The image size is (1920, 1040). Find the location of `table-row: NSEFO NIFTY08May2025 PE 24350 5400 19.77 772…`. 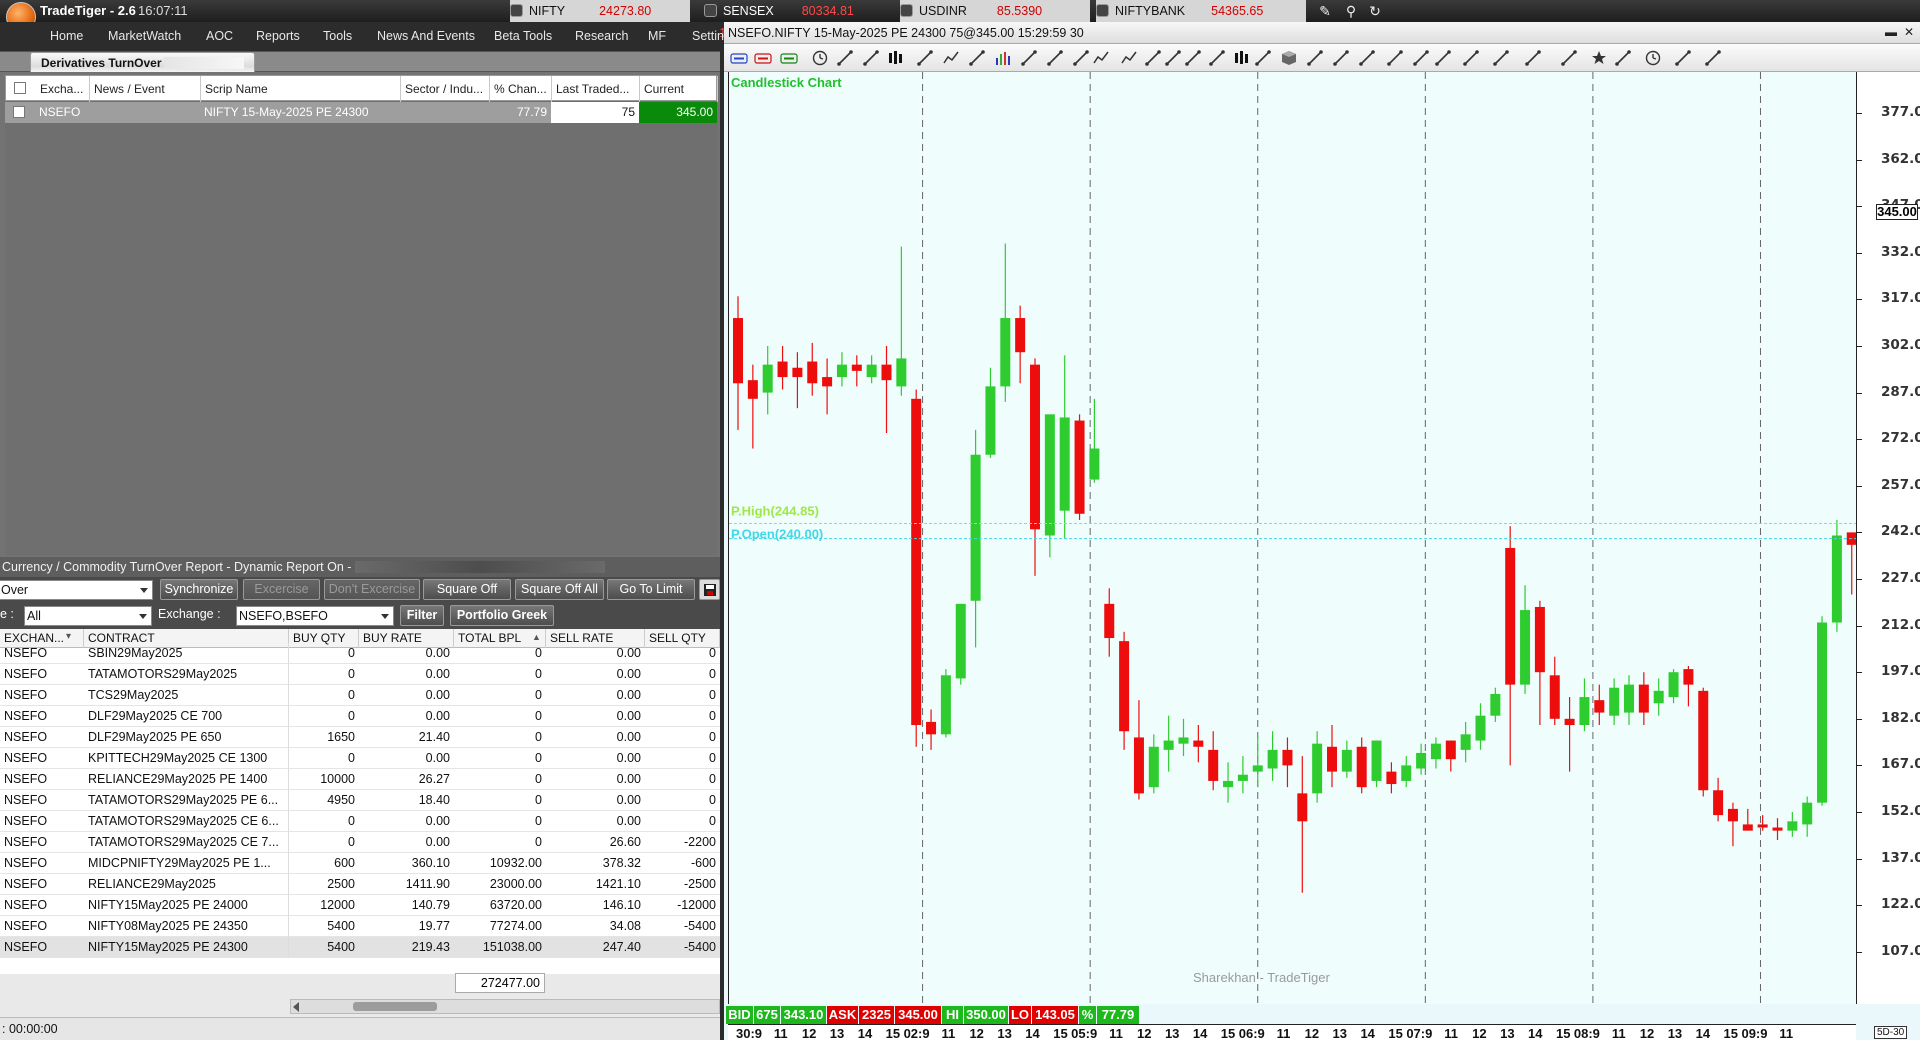

table-row: NSEFO NIFTY08May2025 PE 24350 5400 19.77 772… is located at coordinates (360, 926).